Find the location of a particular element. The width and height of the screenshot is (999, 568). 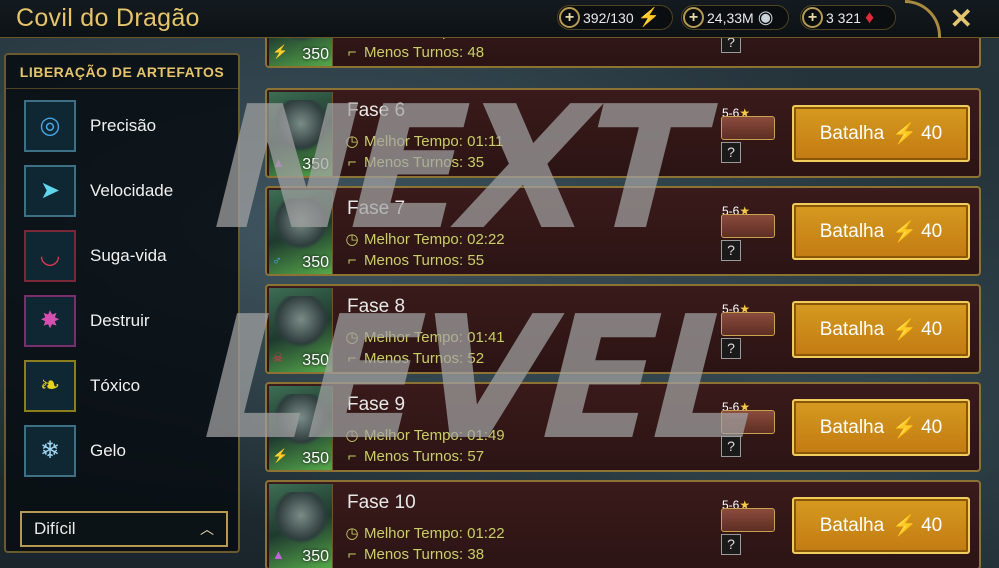

fewest-turns: ⌐ Menos Turnos: 35 is located at coordinates (414, 162).